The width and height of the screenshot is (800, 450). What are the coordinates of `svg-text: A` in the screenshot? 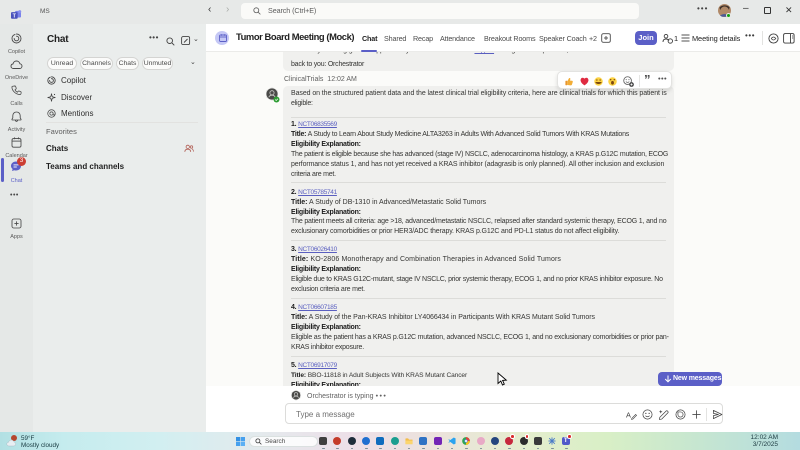 It's located at (628, 414).